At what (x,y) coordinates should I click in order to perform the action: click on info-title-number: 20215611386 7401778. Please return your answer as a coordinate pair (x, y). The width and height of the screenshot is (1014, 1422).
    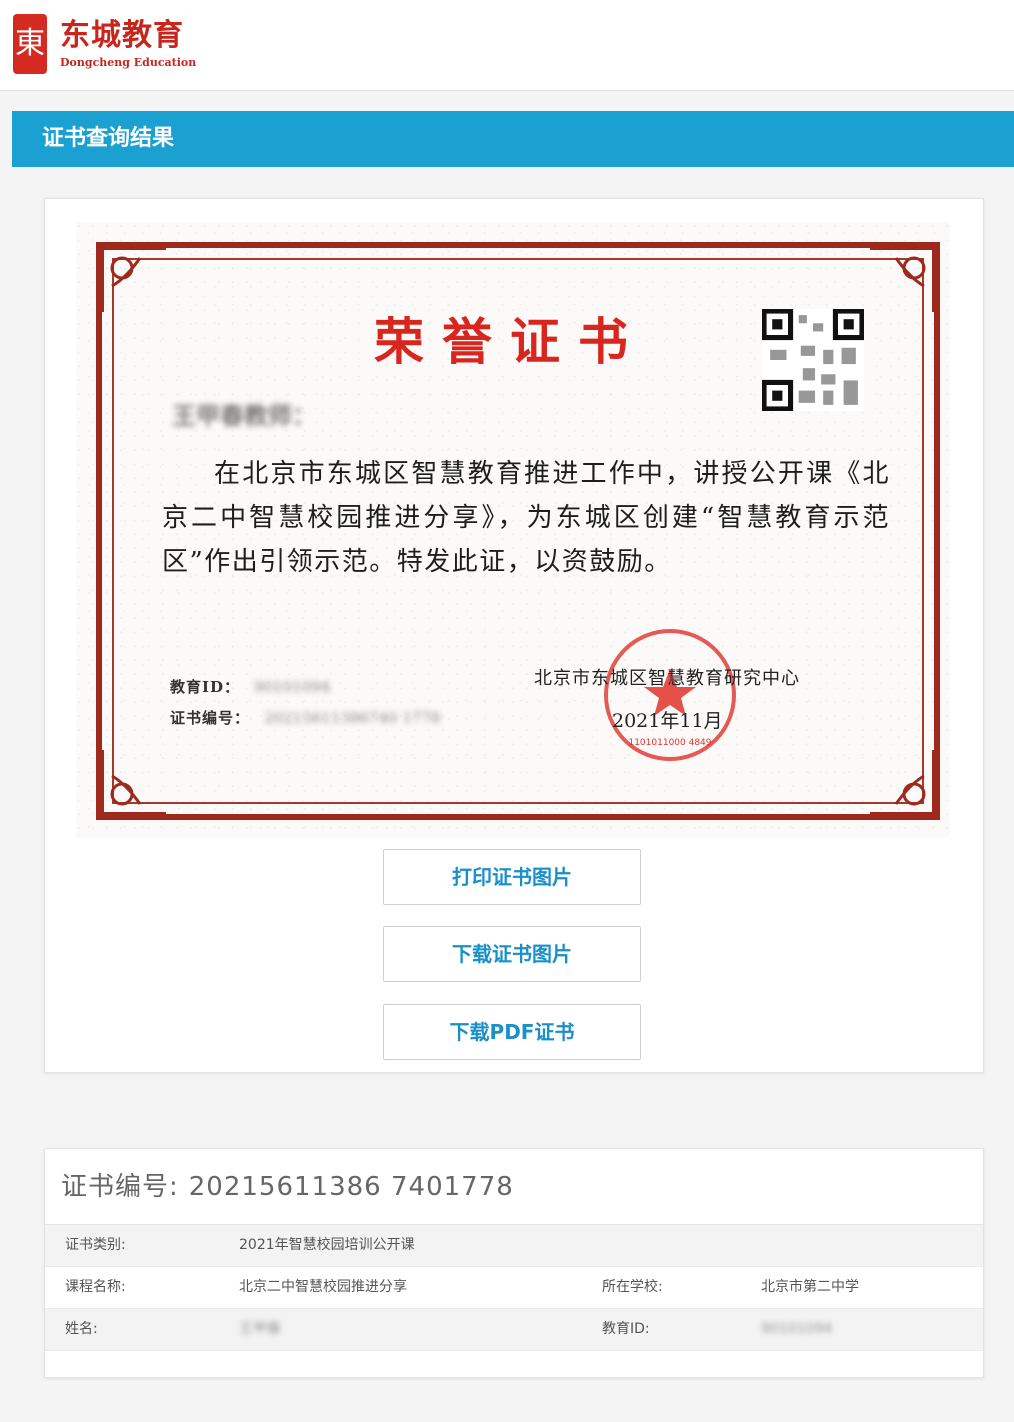
    Looking at the image, I should click on (351, 1187).